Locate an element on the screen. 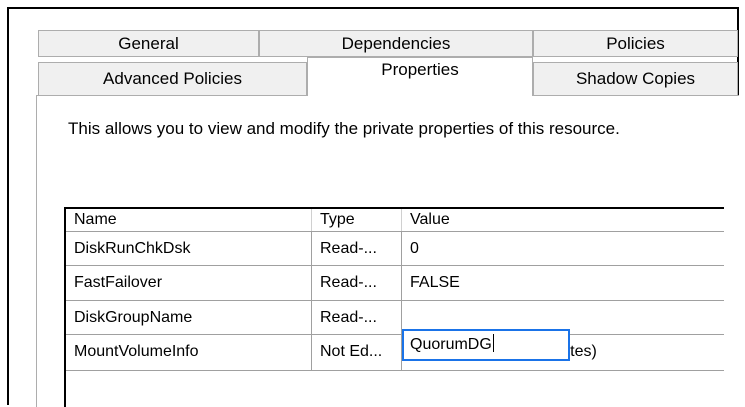 The width and height of the screenshot is (745, 407). table-row: FastFailover Read-... FALSE is located at coordinates (395, 283).